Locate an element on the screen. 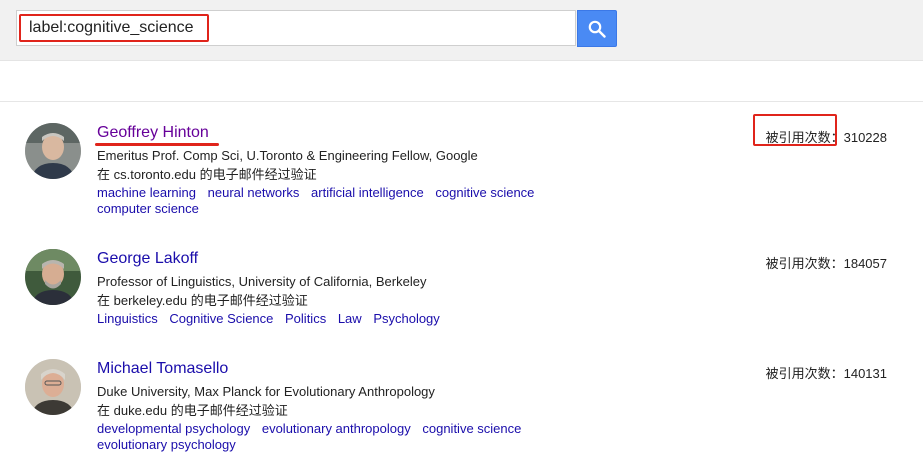 This screenshot has height=473, width=923. citation-highlight-box is located at coordinates (795, 130).